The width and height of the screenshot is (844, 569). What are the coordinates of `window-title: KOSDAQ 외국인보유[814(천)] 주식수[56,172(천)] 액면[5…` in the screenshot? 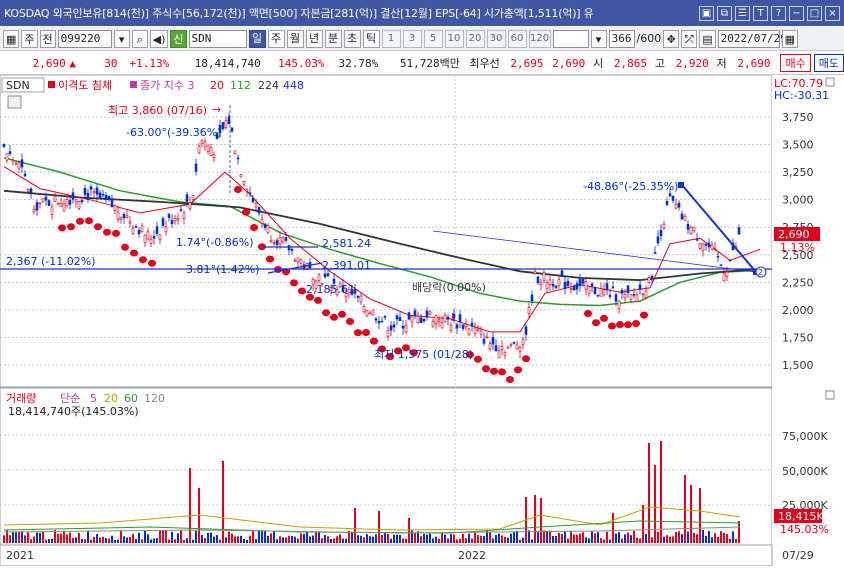 It's located at (299, 13).